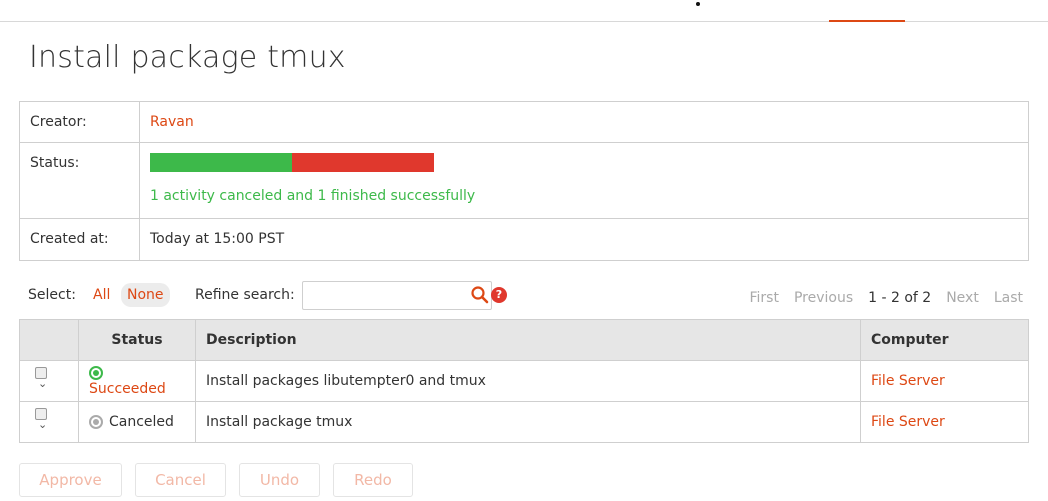 The height and width of the screenshot is (501, 1048). Describe the element at coordinates (528, 340) in the screenshot. I see `header-description: Description` at that location.